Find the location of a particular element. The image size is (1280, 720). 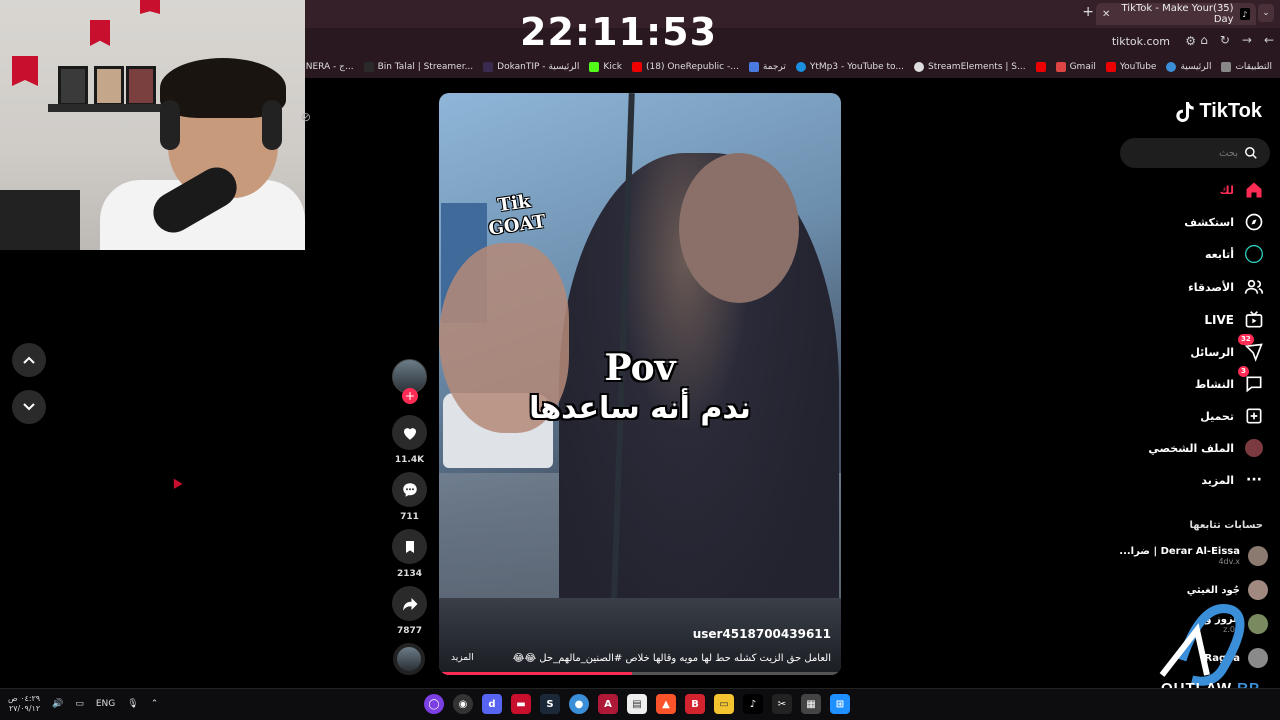

nav-live: LIVE is located at coordinates (1234, 320).